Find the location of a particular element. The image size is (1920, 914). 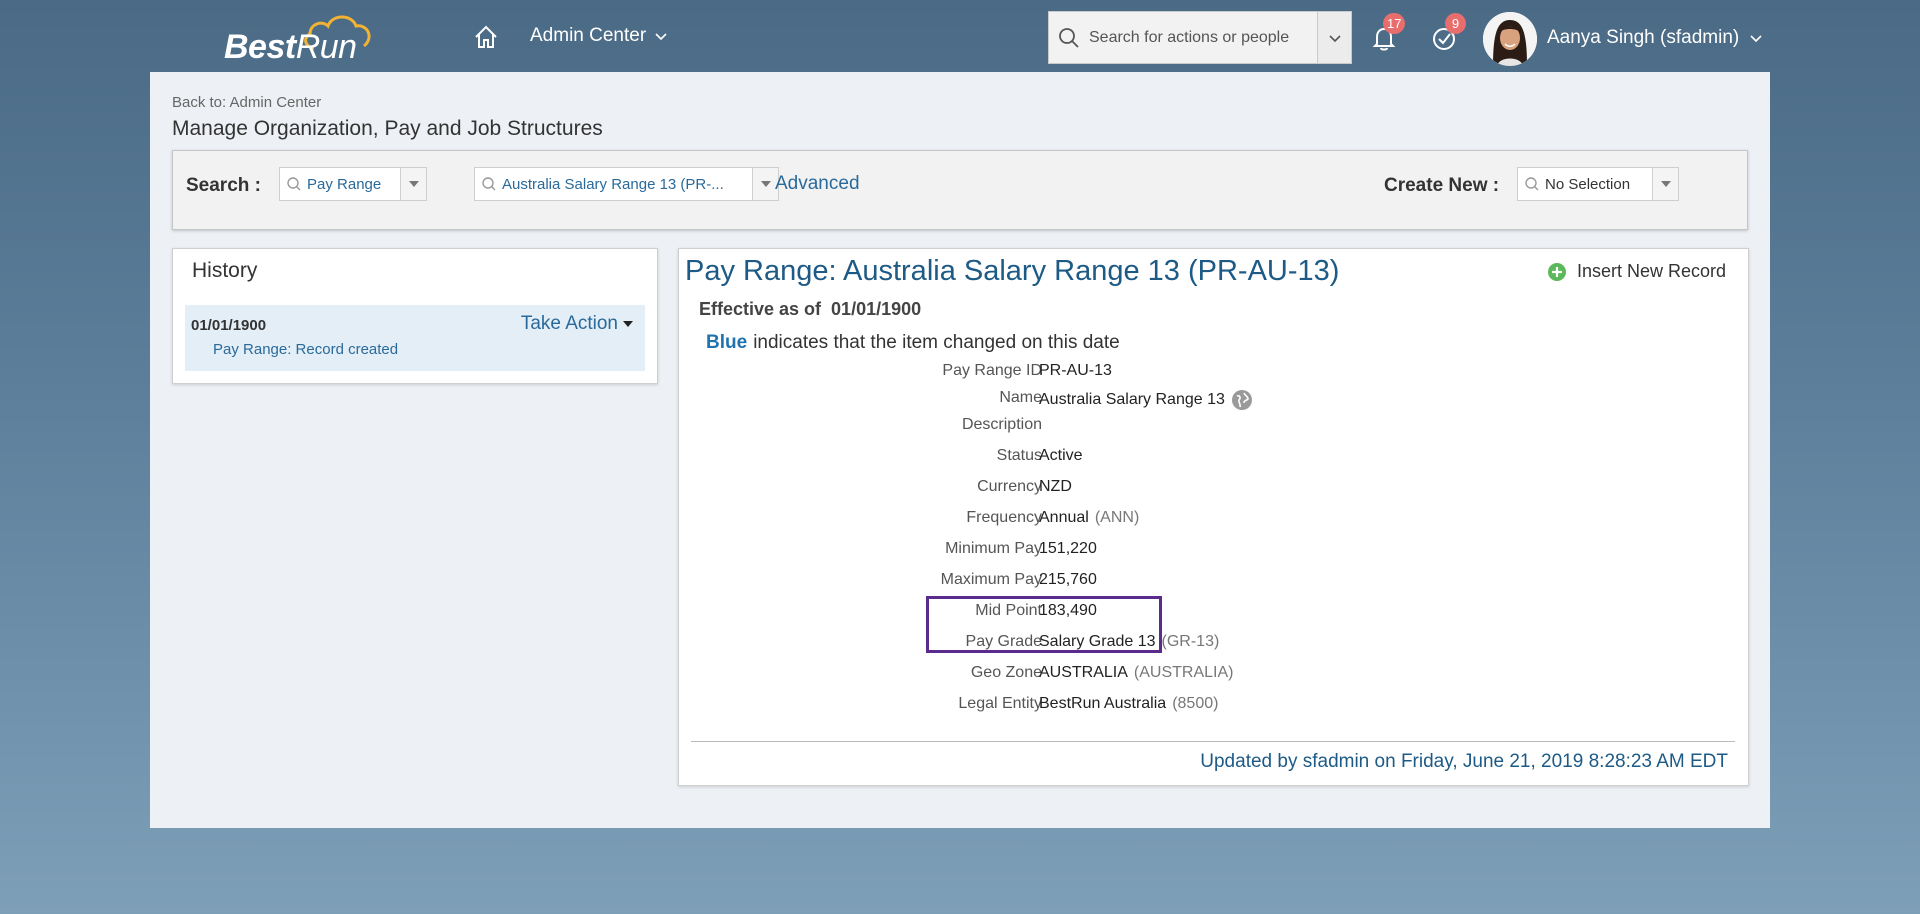

logo-bold-text: Best is located at coordinates (260, 47).